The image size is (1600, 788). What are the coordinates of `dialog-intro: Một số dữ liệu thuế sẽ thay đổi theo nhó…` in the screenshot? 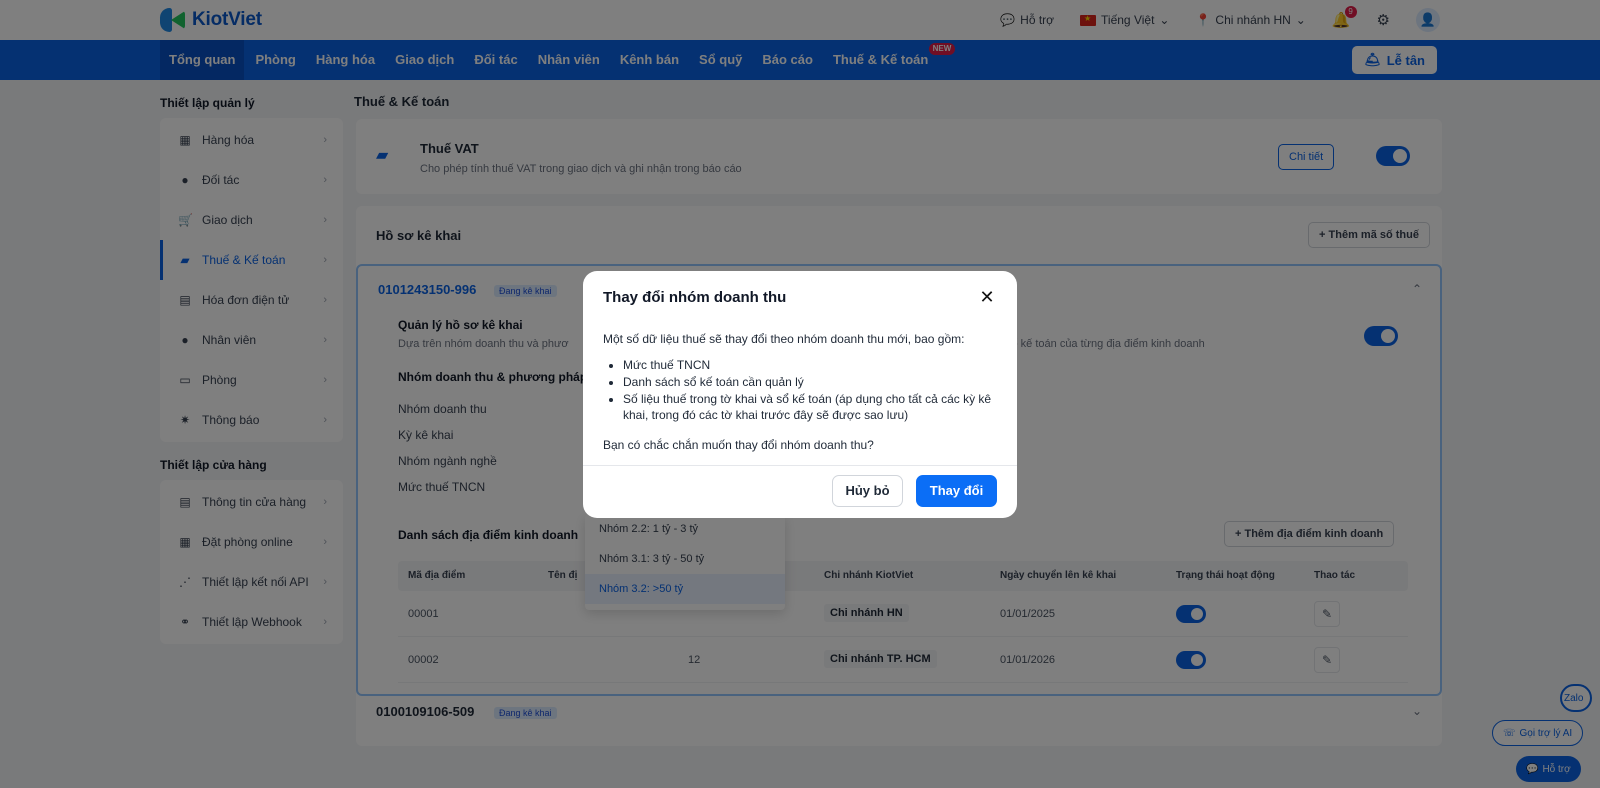 It's located at (784, 339).